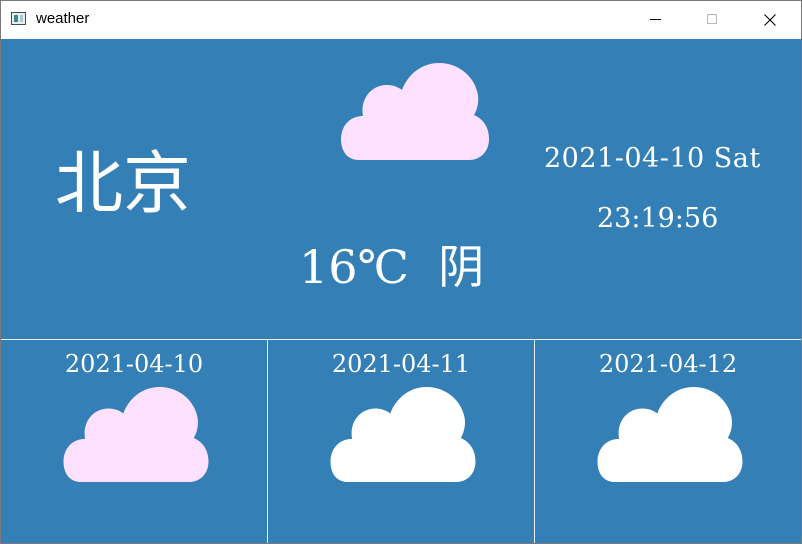 Image resolution: width=802 pixels, height=544 pixels. I want to click on app-icon, so click(18, 18).